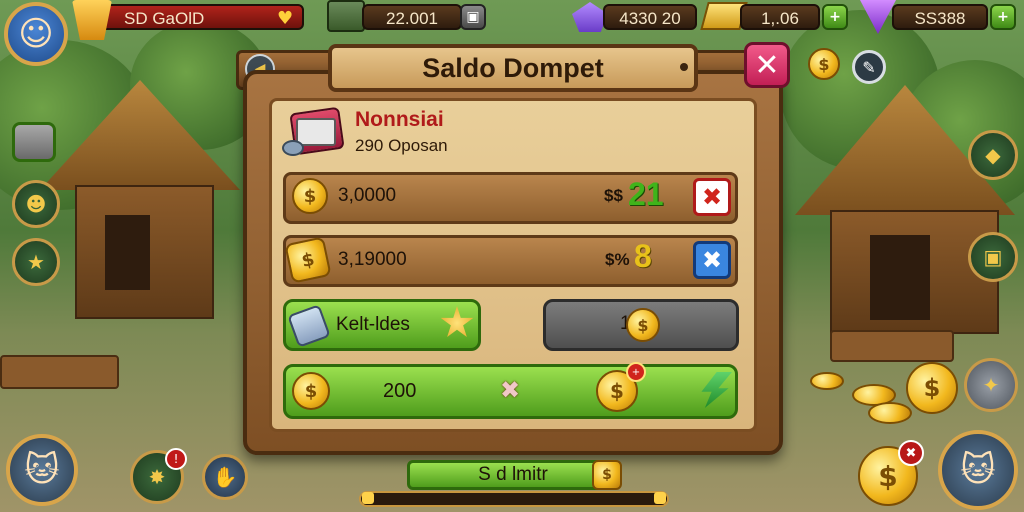 The image size is (1024, 512). I want to click on gems-value: 4330 20, so click(650, 18).